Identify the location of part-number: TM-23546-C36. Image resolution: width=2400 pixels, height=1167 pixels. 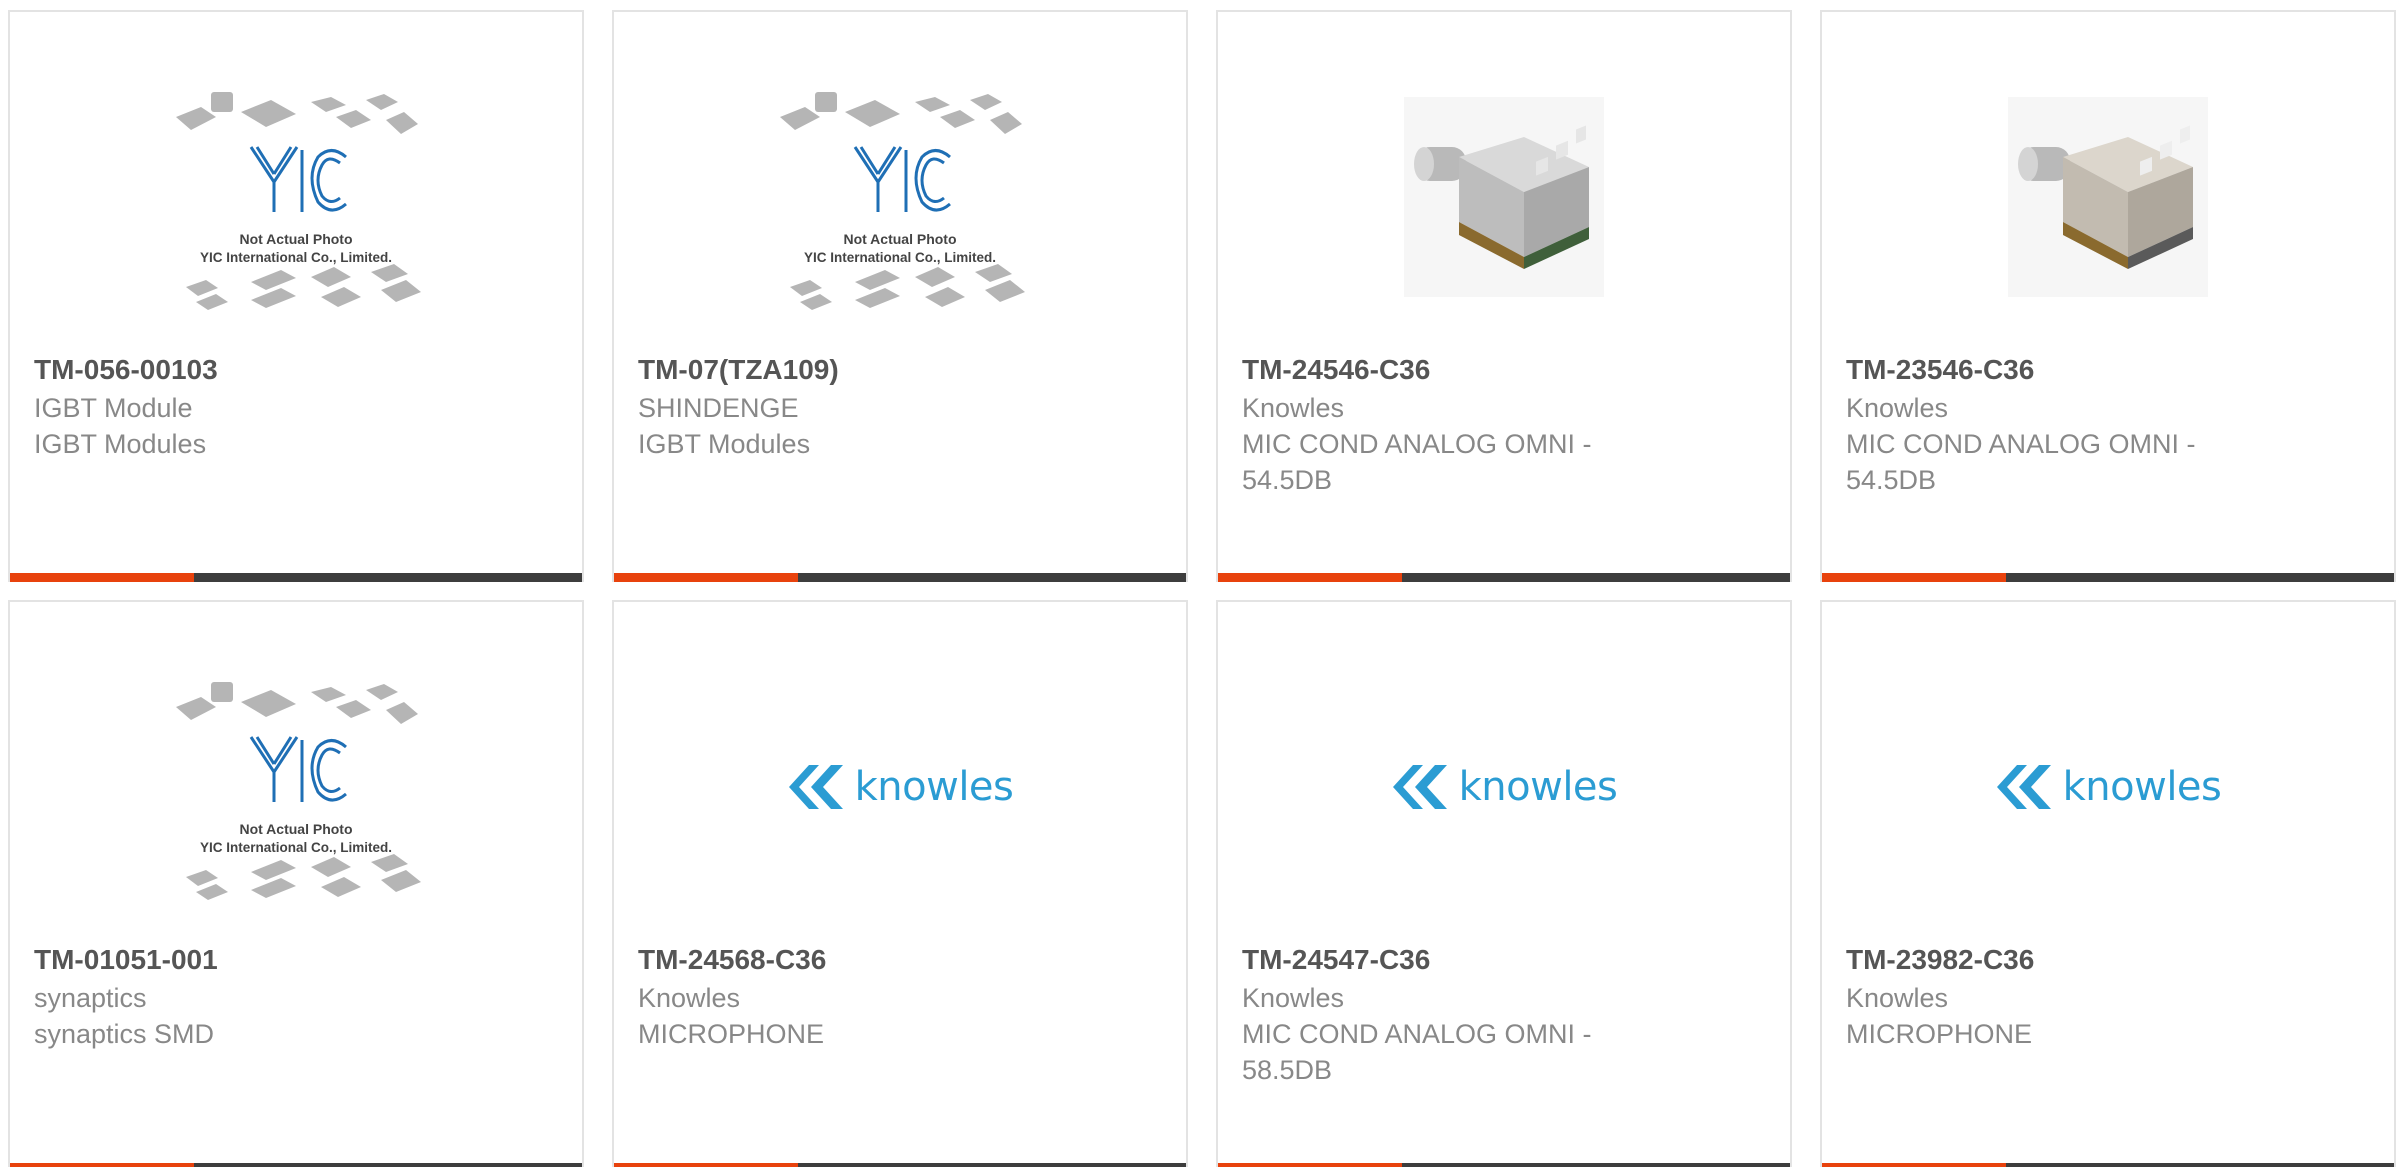
(2056, 370).